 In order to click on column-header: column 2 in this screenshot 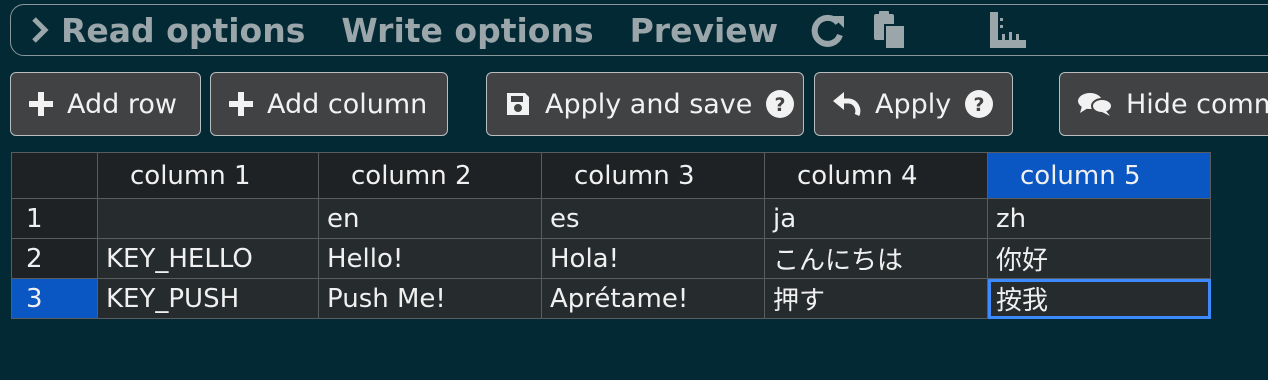, I will do `click(430, 175)`.